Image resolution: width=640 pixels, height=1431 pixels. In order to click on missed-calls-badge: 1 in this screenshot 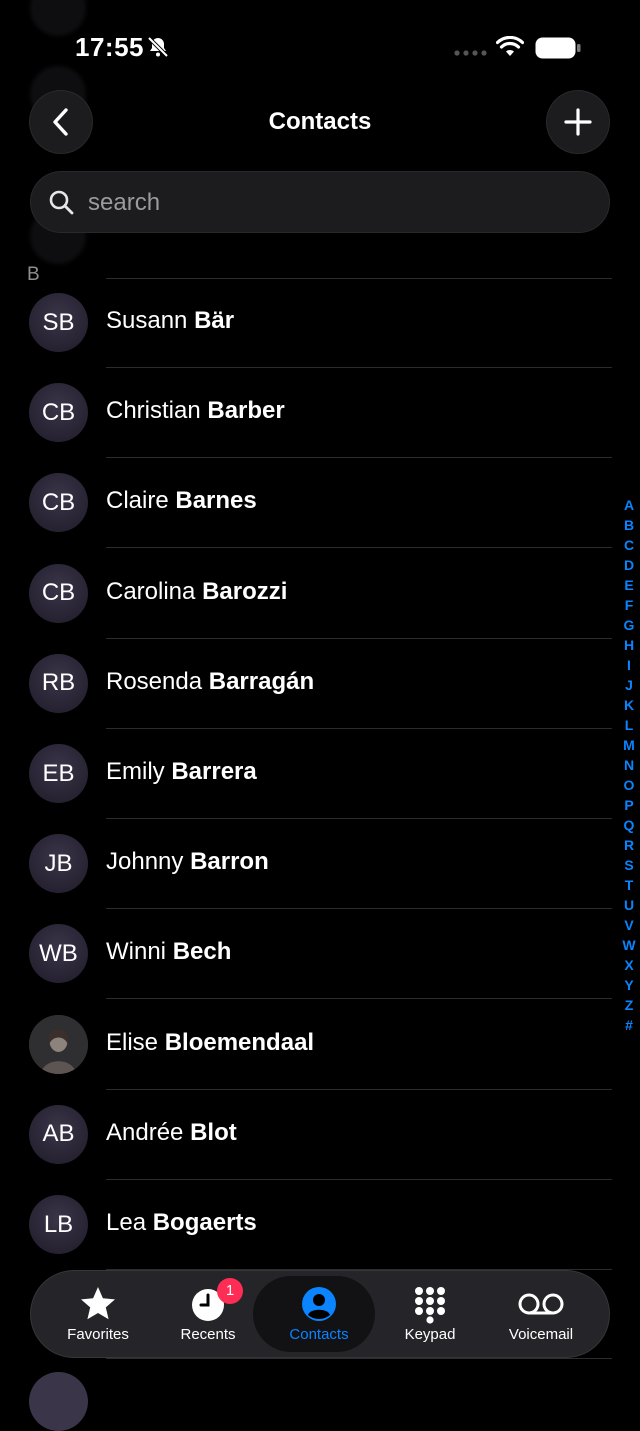, I will do `click(230, 1291)`.